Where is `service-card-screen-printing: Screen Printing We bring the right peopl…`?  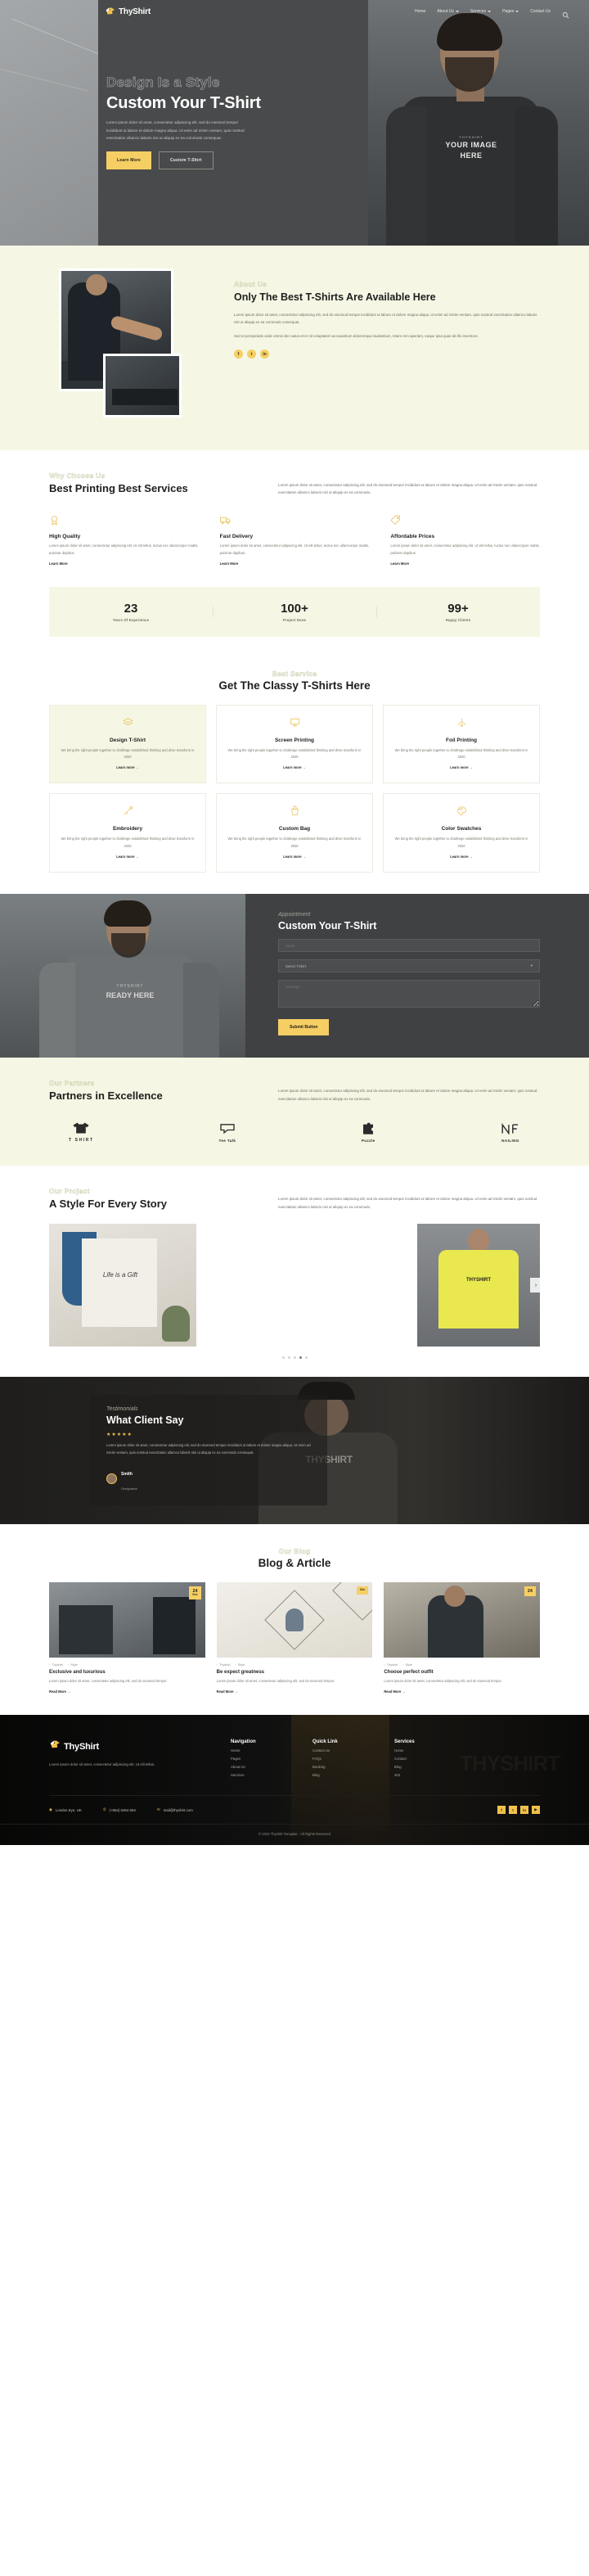 service-card-screen-printing: Screen Printing We bring the right peopl… is located at coordinates (294, 744).